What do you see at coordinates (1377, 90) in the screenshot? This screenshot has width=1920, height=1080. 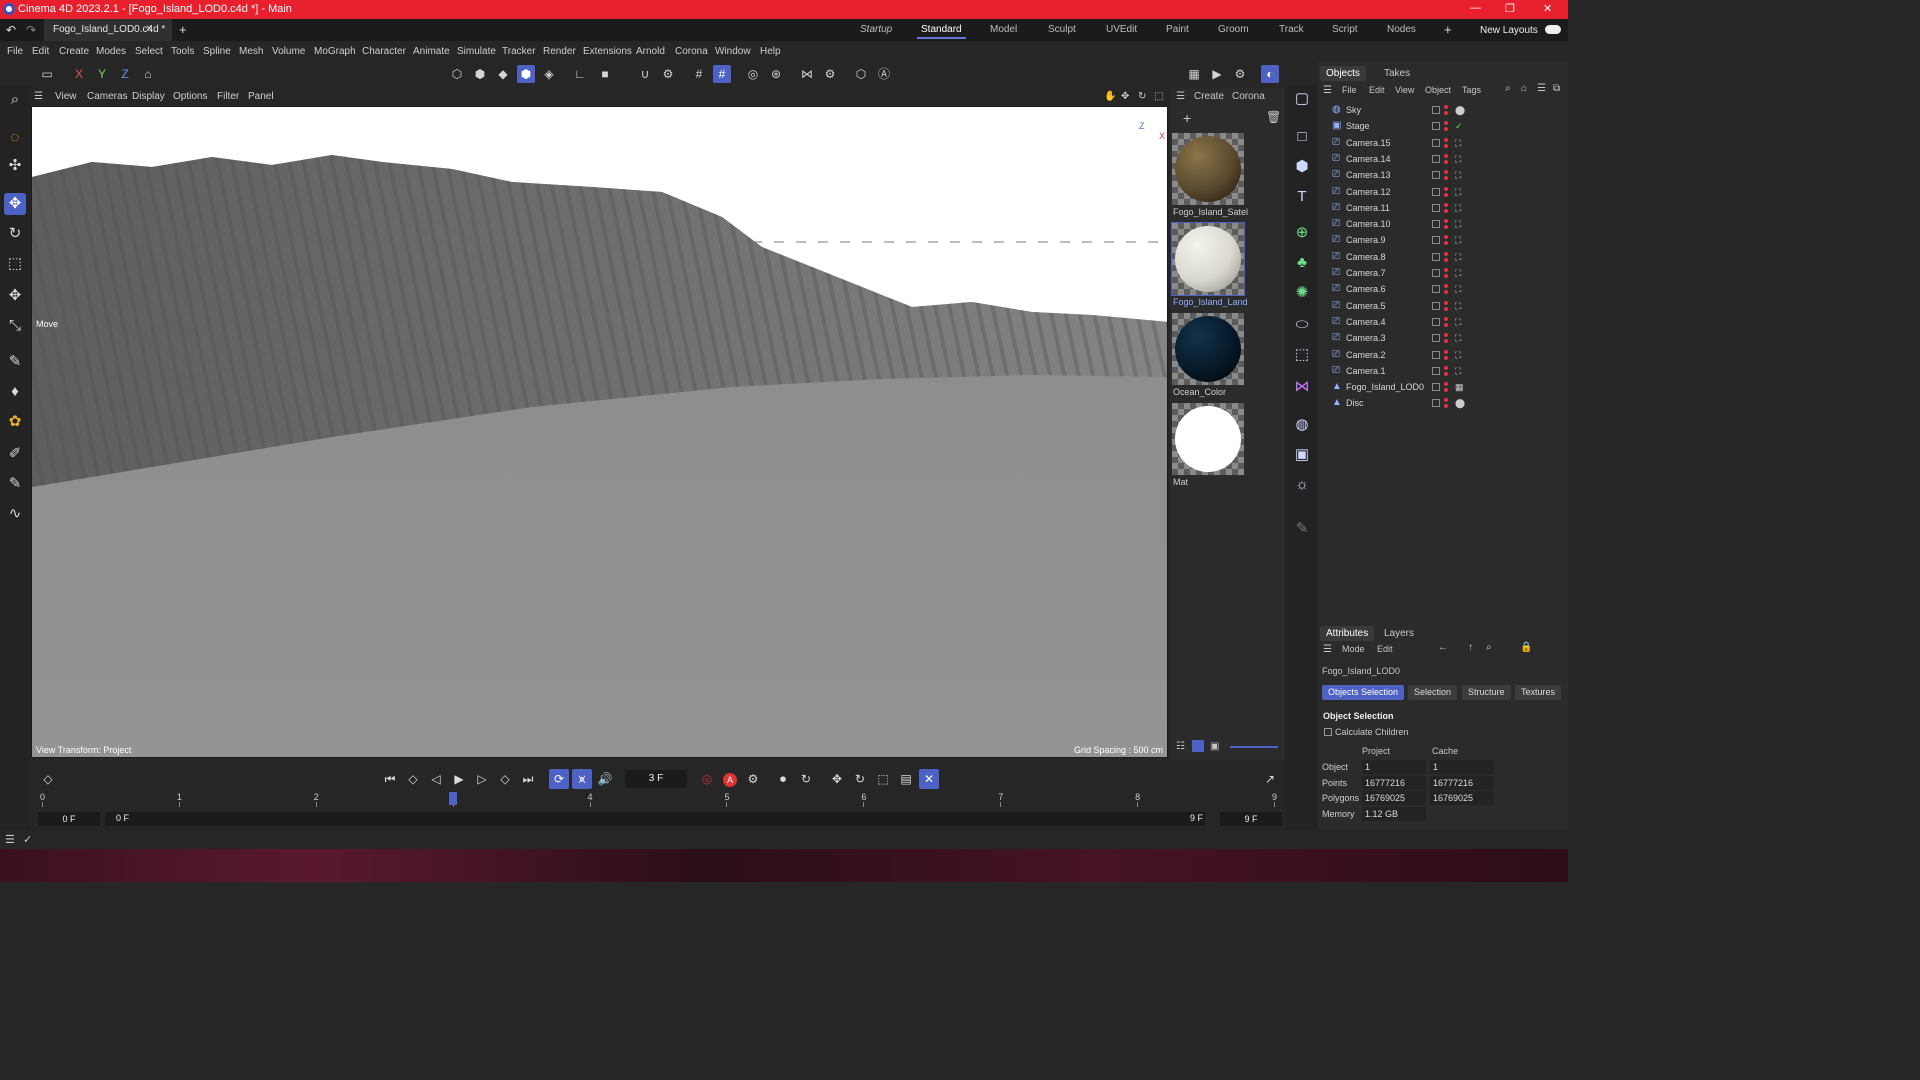 I see `object-menu-edit: Edit` at bounding box center [1377, 90].